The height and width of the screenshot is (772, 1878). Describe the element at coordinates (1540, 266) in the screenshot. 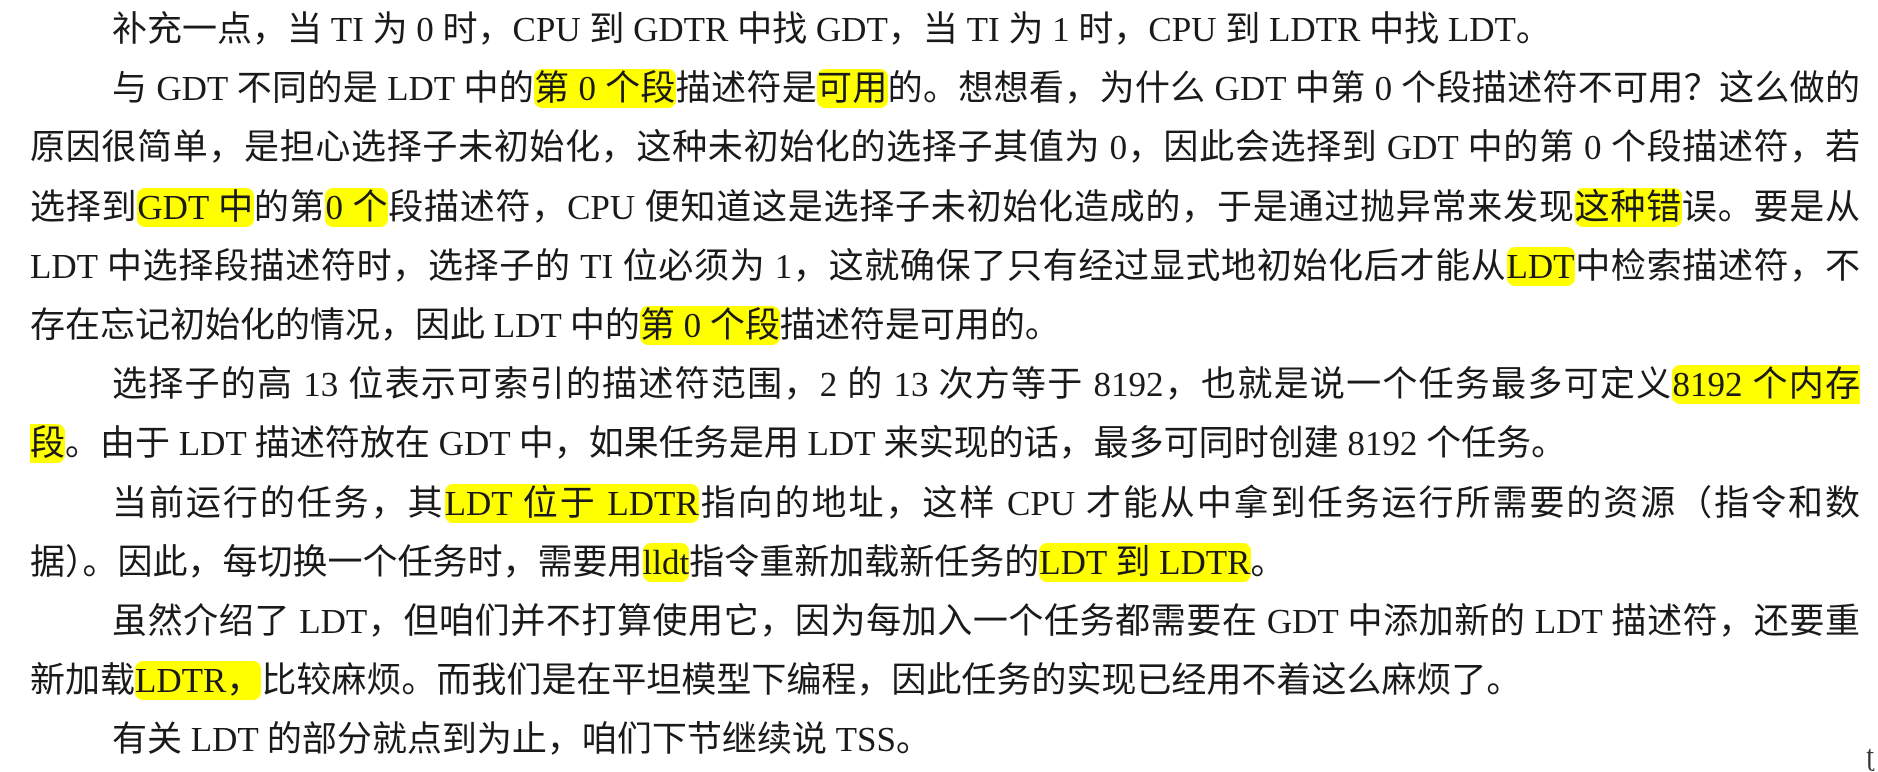

I see `highlighted-text: LDT` at that location.